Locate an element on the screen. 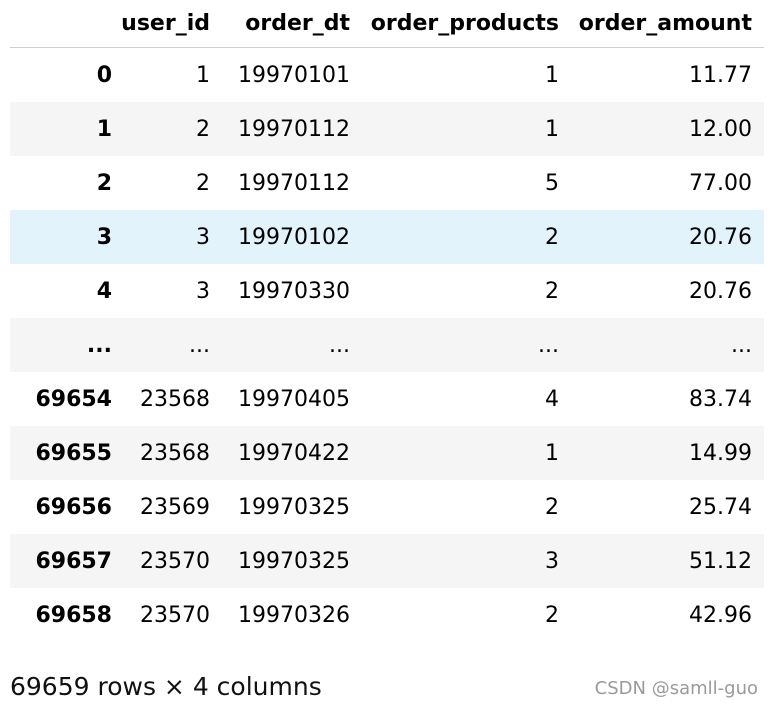 This screenshot has height=710, width=772. cell-order-products: 3 is located at coordinates (552, 561).